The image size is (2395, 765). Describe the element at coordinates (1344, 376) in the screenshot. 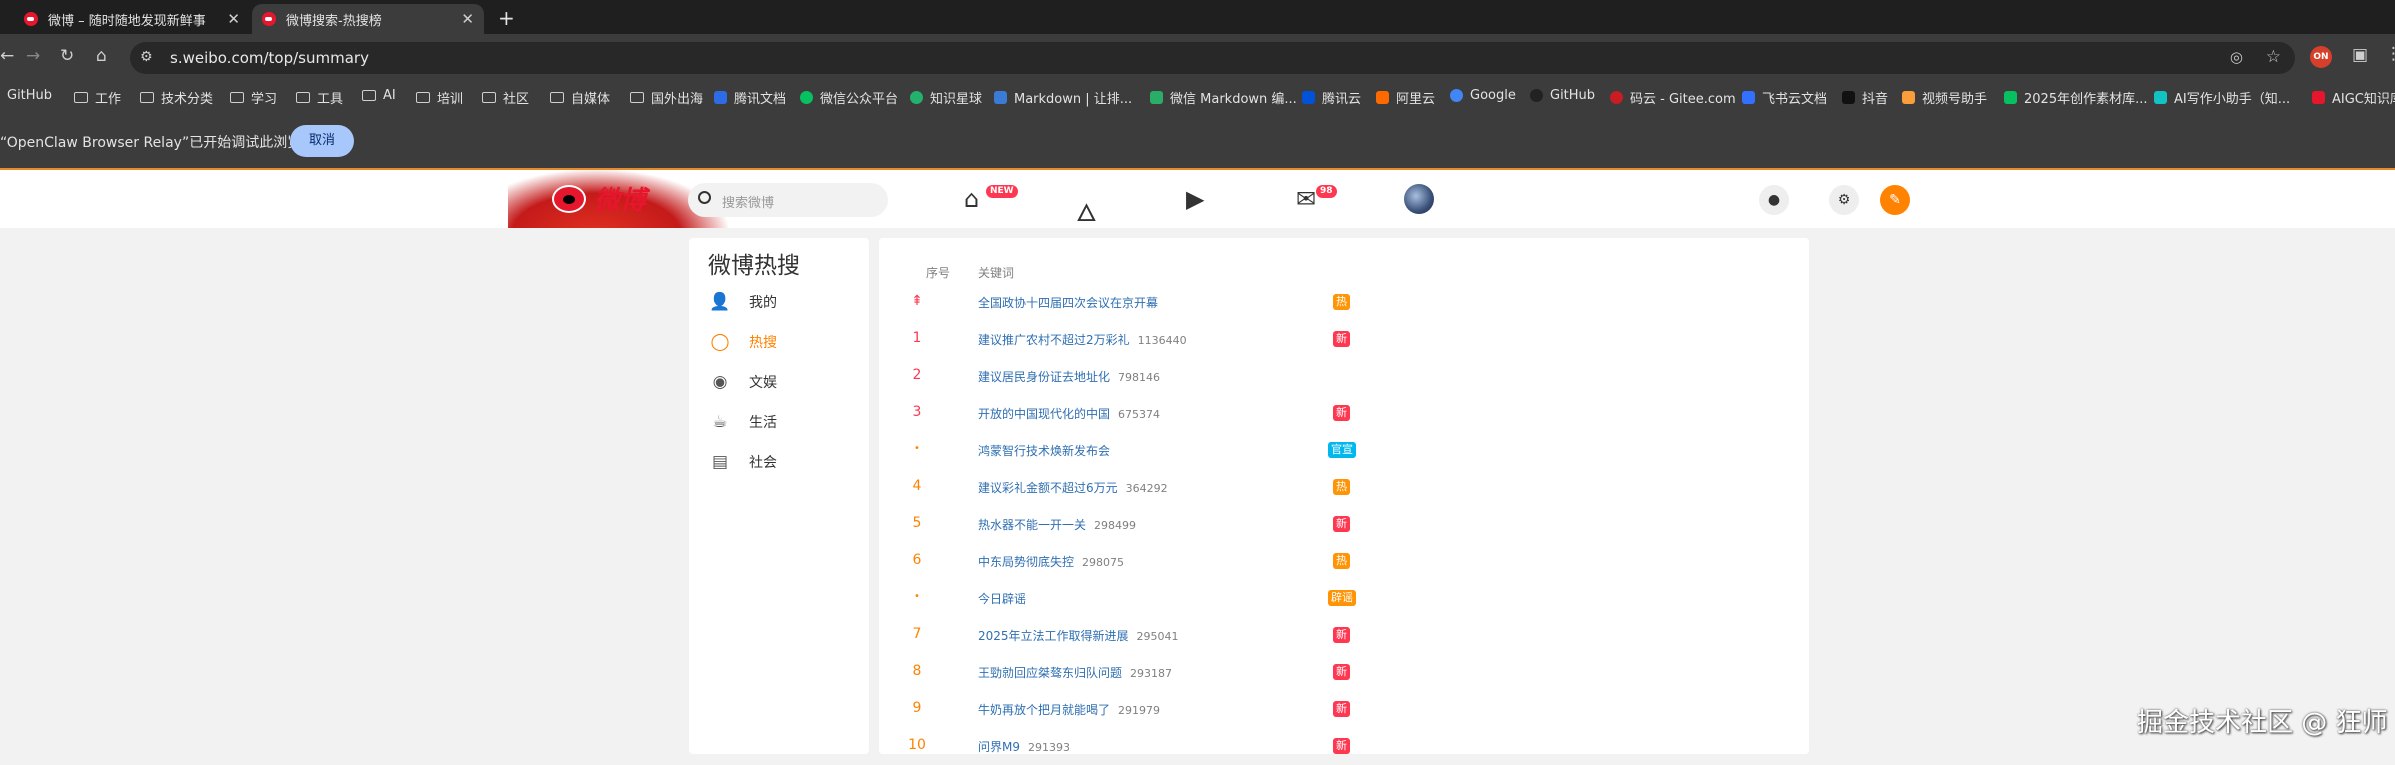

I see `table-row: 2 建议居民身份证去地址化 798146` at that location.